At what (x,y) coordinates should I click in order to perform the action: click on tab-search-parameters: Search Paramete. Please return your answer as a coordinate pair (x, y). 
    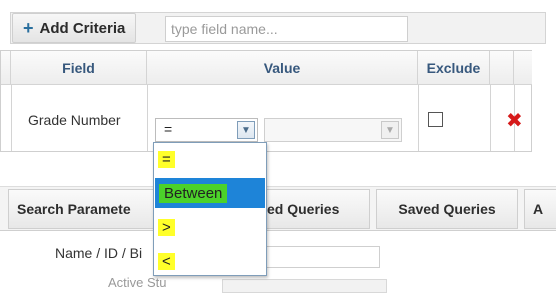
    Looking at the image, I should click on (87, 209).